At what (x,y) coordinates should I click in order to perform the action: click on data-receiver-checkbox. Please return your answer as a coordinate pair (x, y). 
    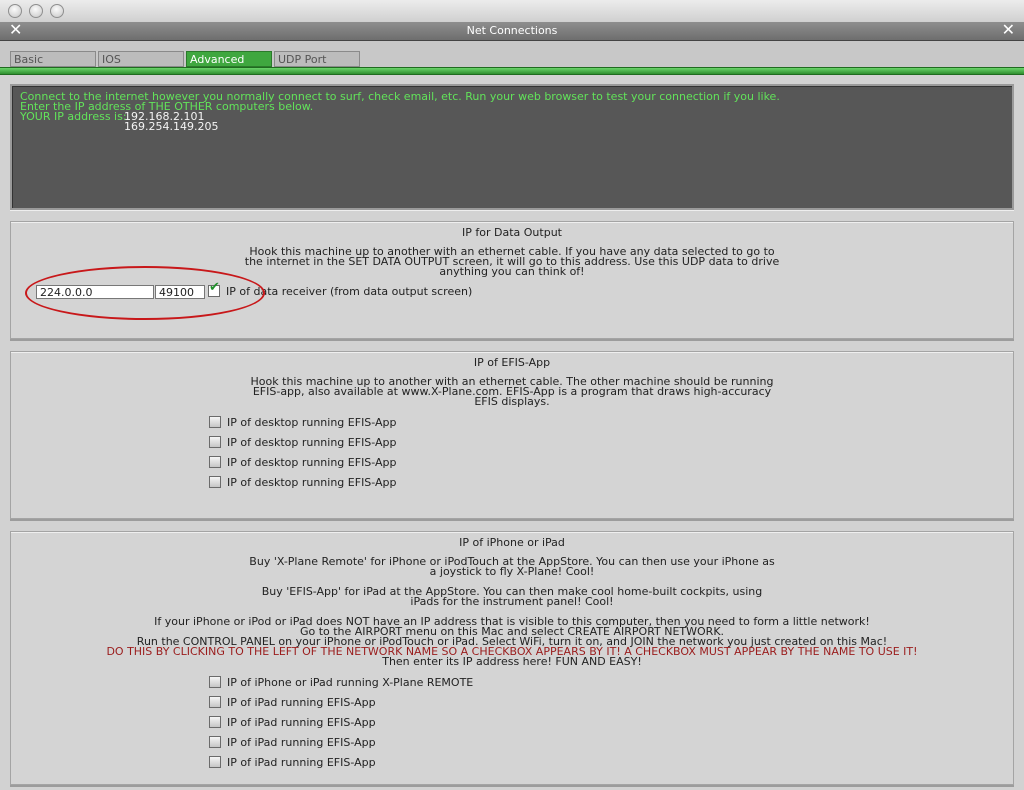
    Looking at the image, I should click on (214, 289).